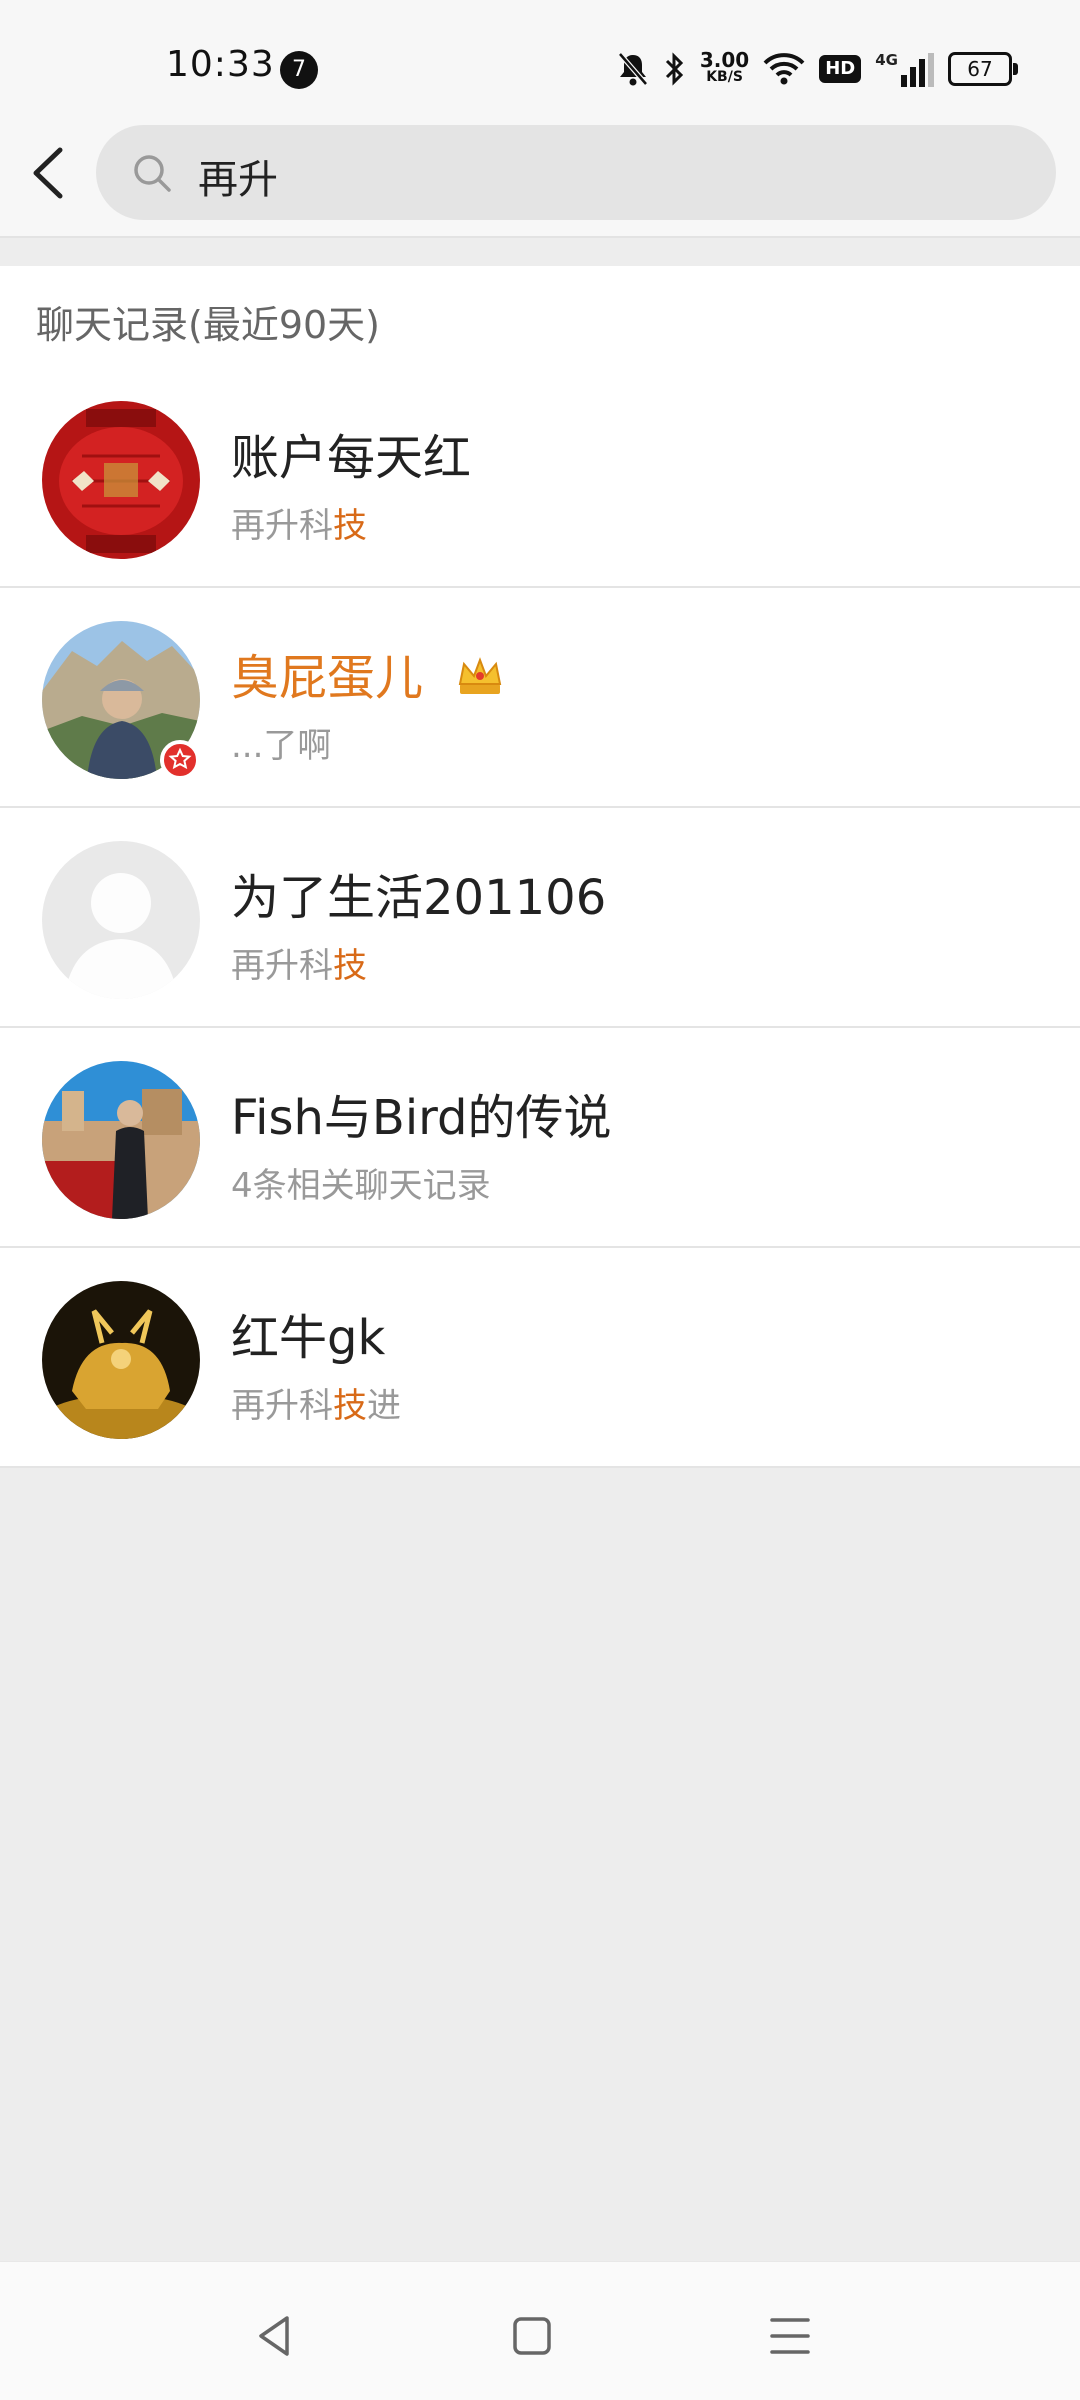 The height and width of the screenshot is (2400, 1080). Describe the element at coordinates (532, 2336) in the screenshot. I see `nav-home-icon` at that location.